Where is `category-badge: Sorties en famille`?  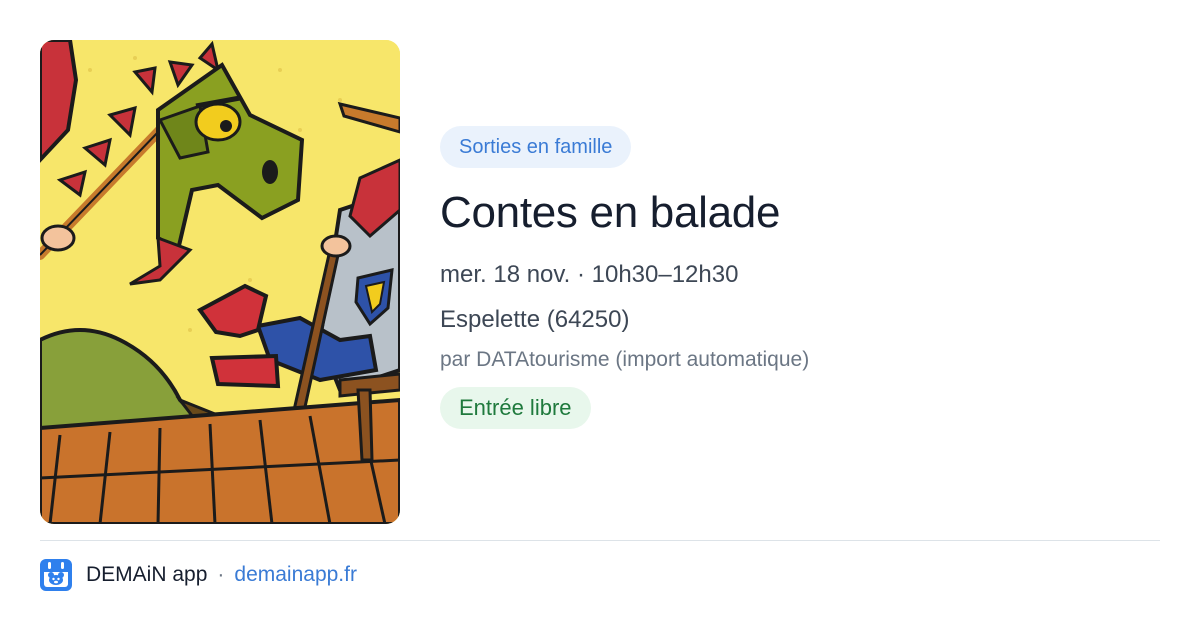
category-badge: Sorties en famille is located at coordinates (536, 147).